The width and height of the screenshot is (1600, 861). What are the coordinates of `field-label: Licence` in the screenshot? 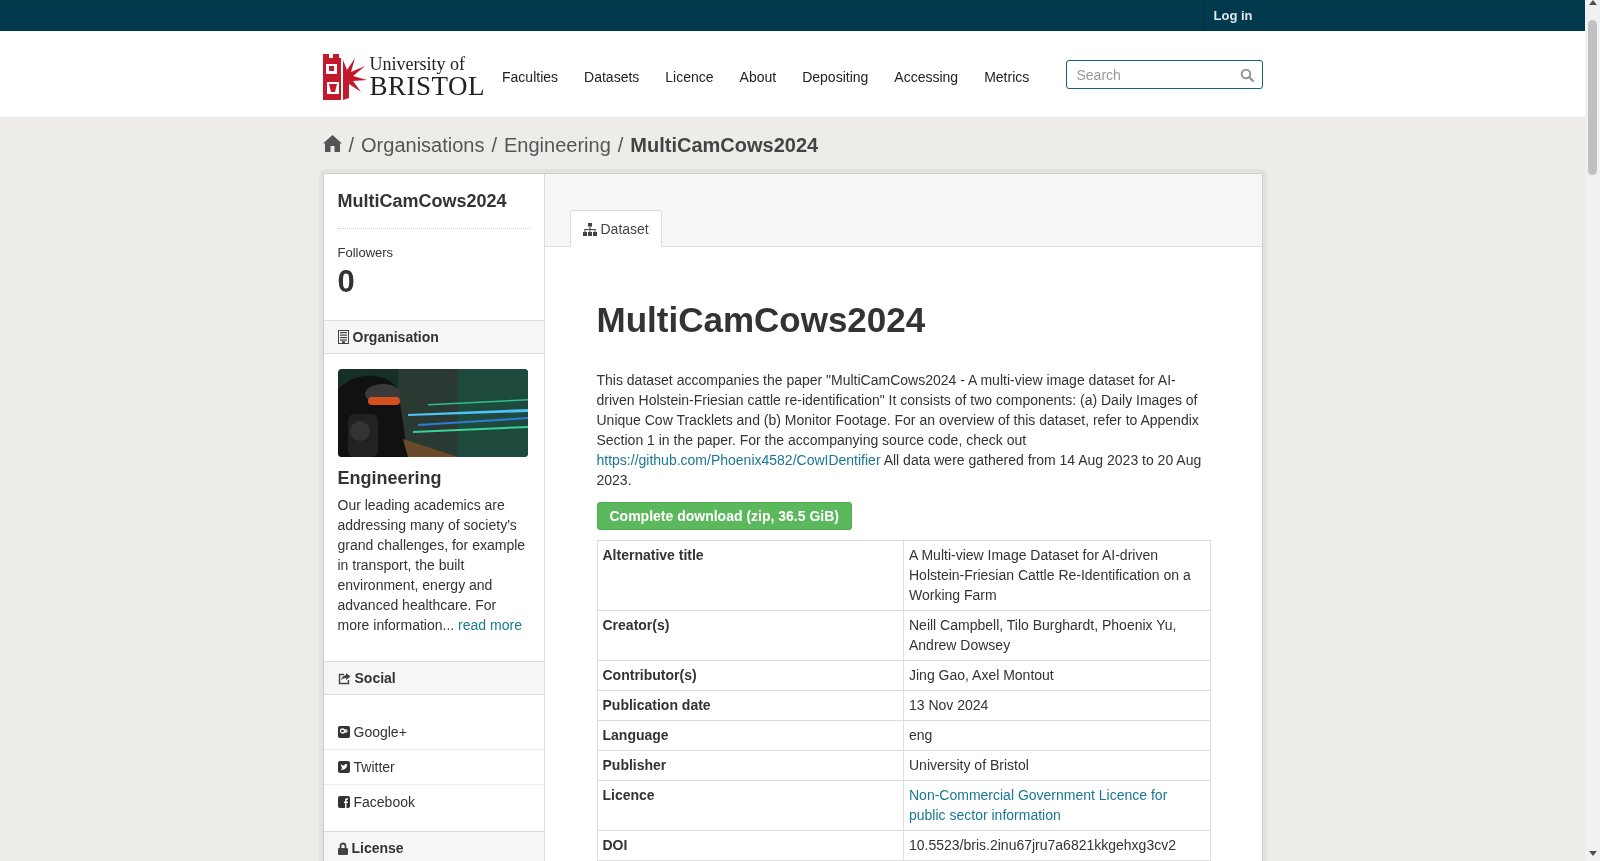 It's located at (750, 805).